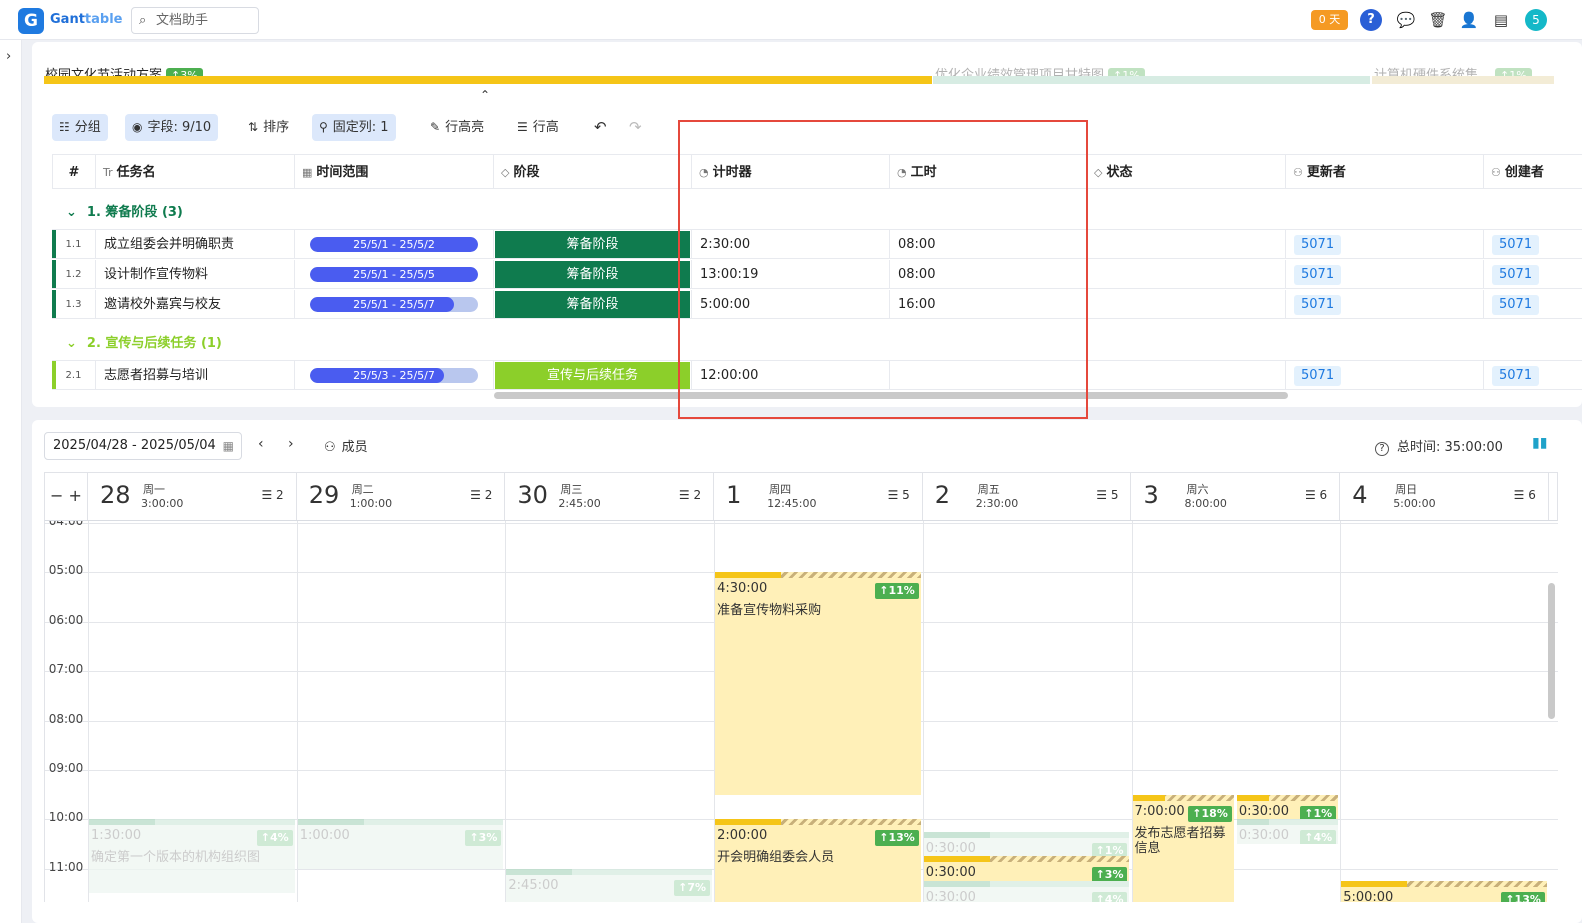 This screenshot has width=1582, height=923. I want to click on day-header: 1 周四 12:45:00 ☰ 5, so click(818, 496).